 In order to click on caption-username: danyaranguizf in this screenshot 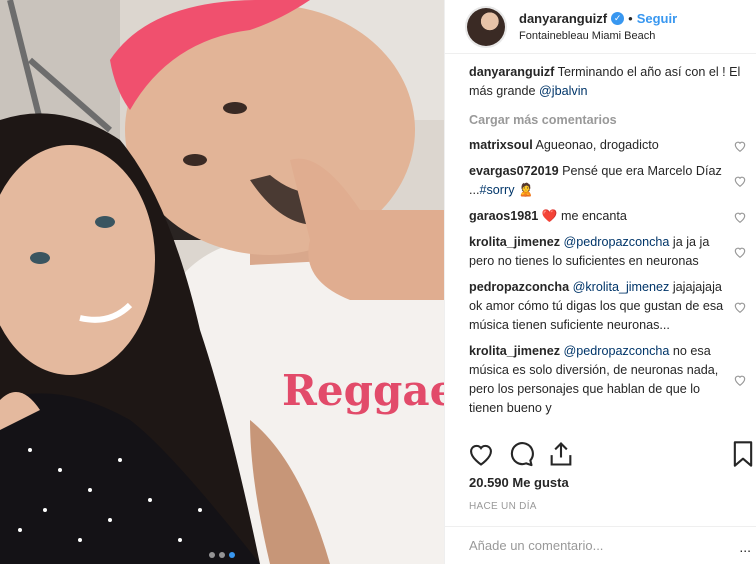, I will do `click(511, 72)`.